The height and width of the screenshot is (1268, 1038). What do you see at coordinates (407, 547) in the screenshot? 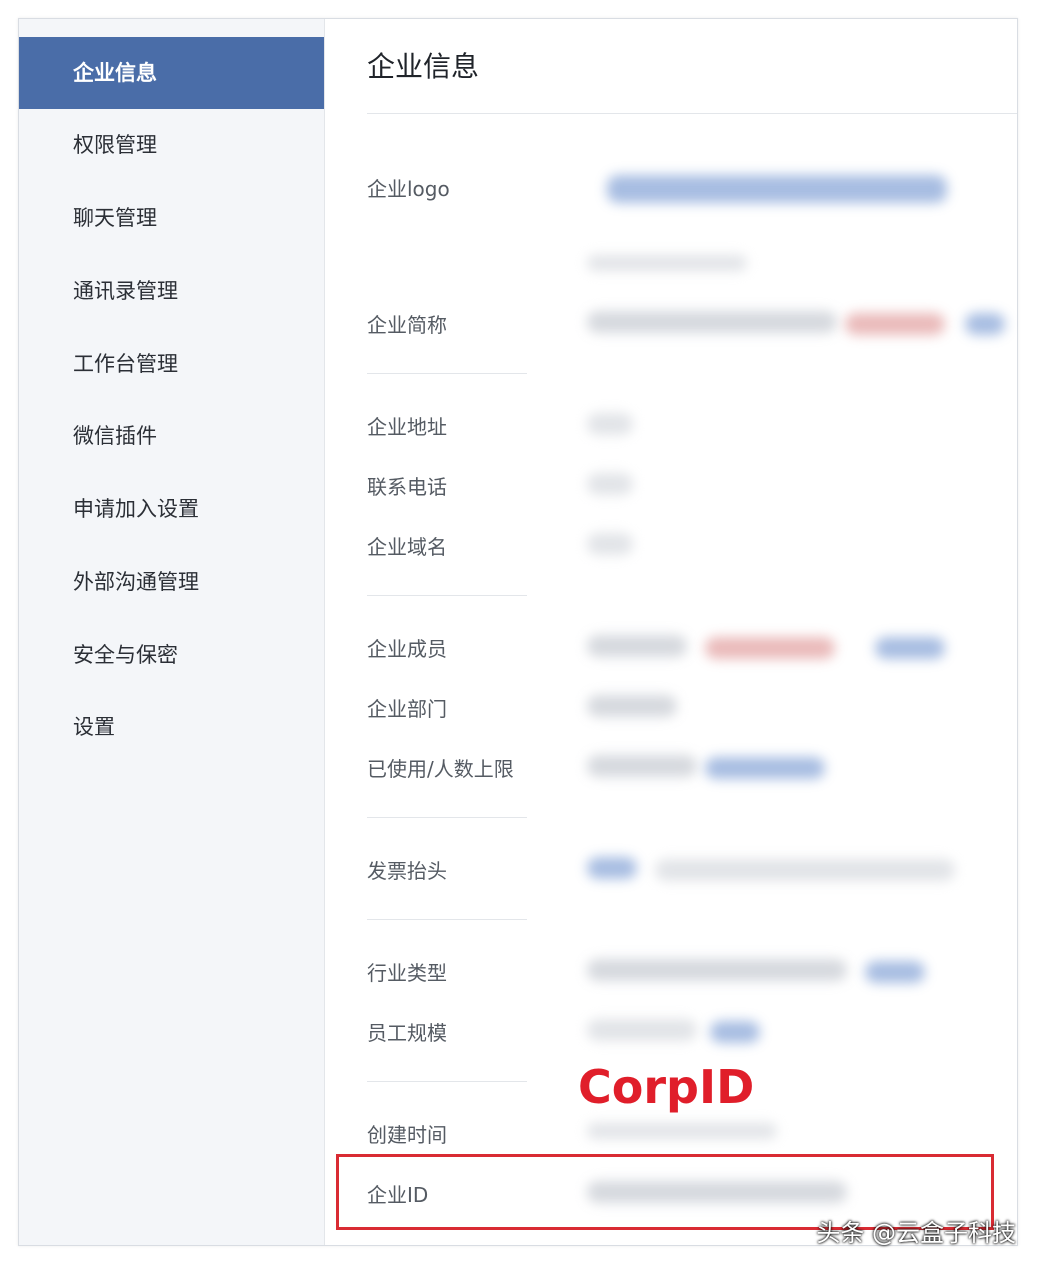
I see `field-label-domain: 企业域名` at bounding box center [407, 547].